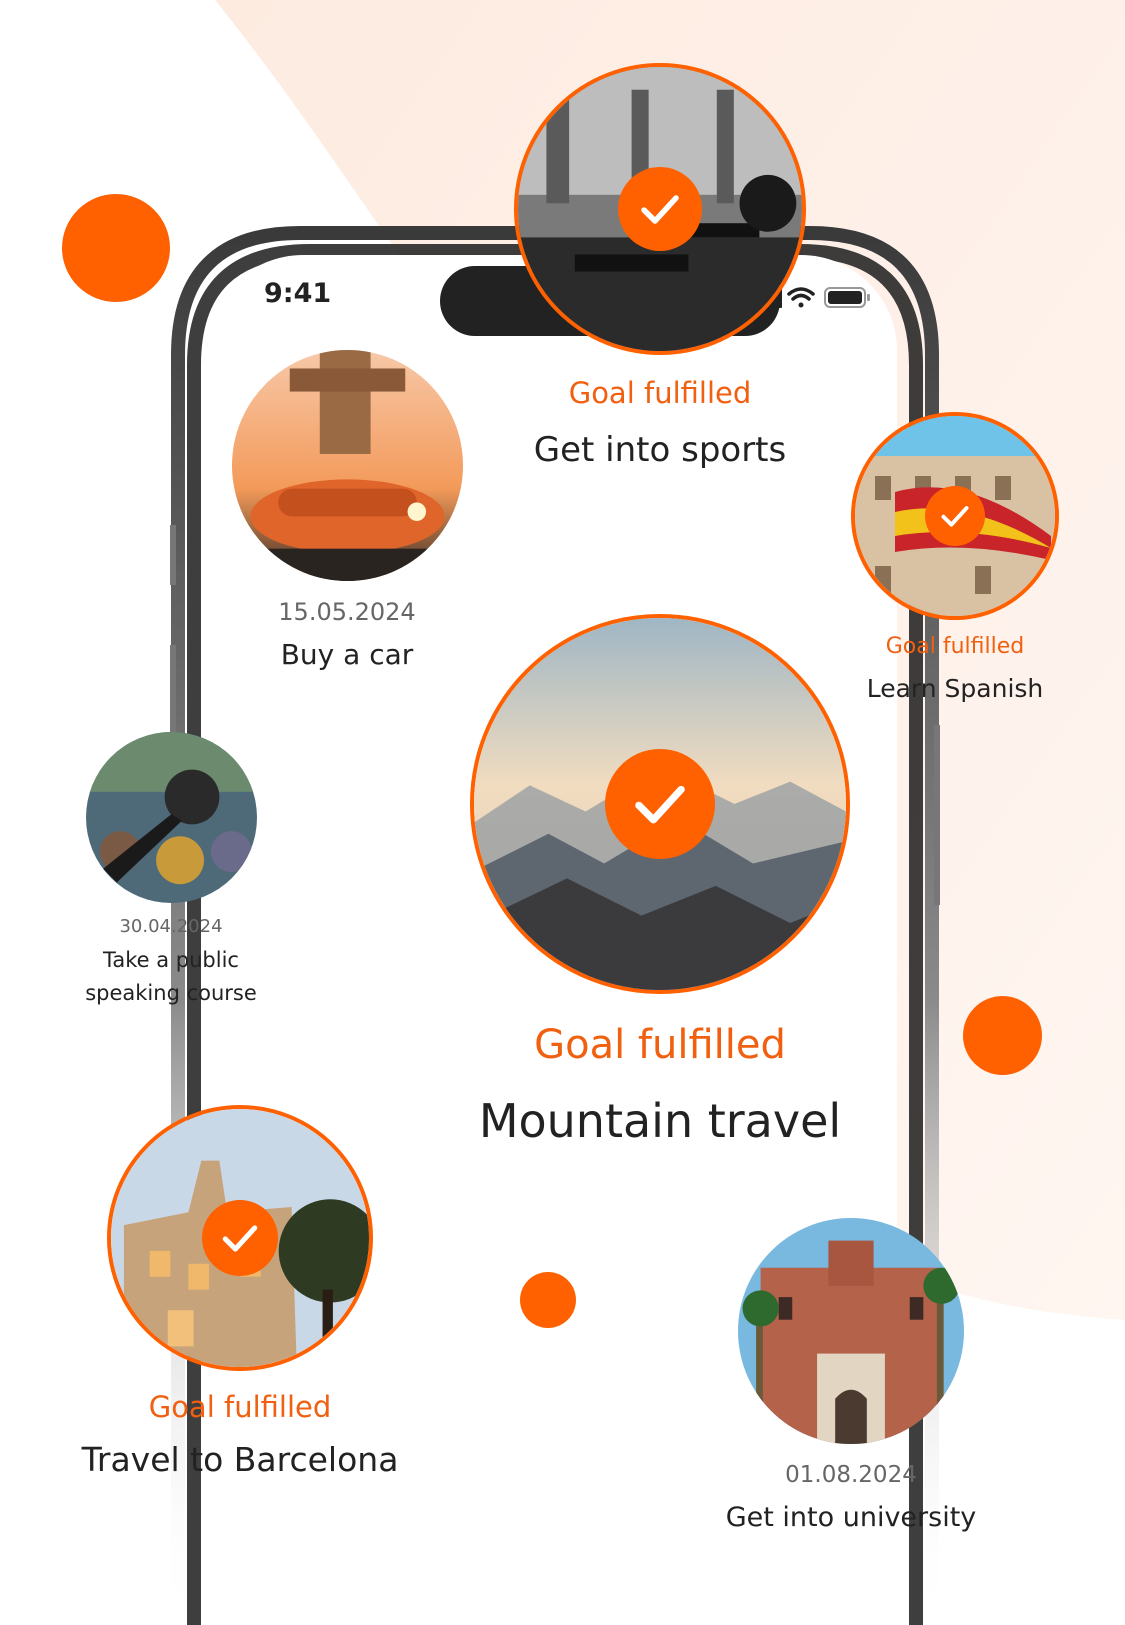  I want to click on university-photo, so click(851, 1331).